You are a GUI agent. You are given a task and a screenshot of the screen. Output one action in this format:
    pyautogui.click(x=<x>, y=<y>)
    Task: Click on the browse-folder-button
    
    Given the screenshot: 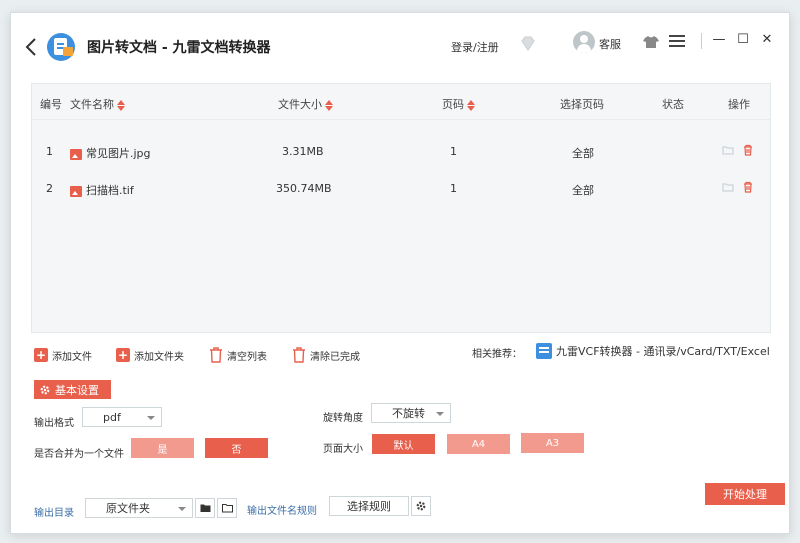 What is the action you would take?
    pyautogui.click(x=227, y=508)
    